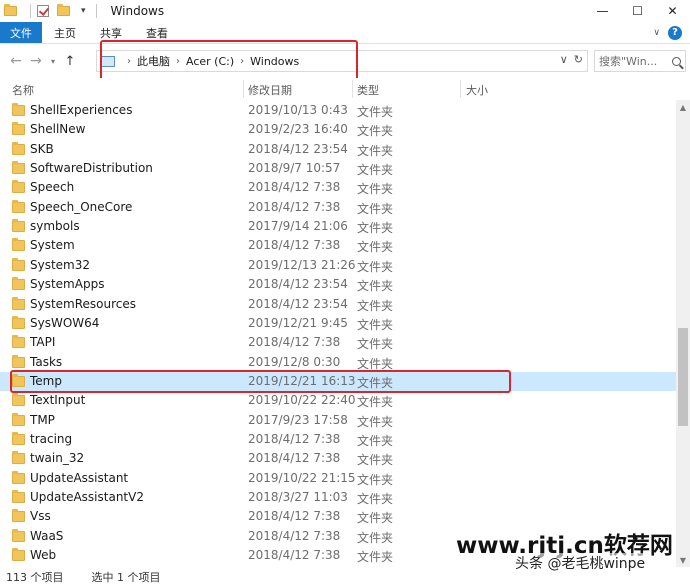 This screenshot has width=690, height=586. What do you see at coordinates (111, 32) in the screenshot?
I see `tab-share: 共享` at bounding box center [111, 32].